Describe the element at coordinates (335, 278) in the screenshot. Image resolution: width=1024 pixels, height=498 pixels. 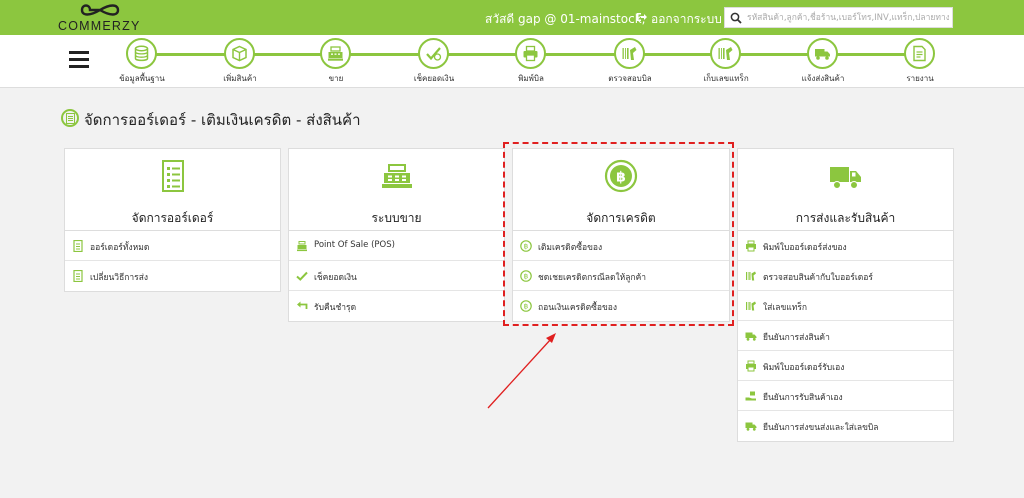
I see `menu-item-label: เช็คยอดเงิน` at that location.